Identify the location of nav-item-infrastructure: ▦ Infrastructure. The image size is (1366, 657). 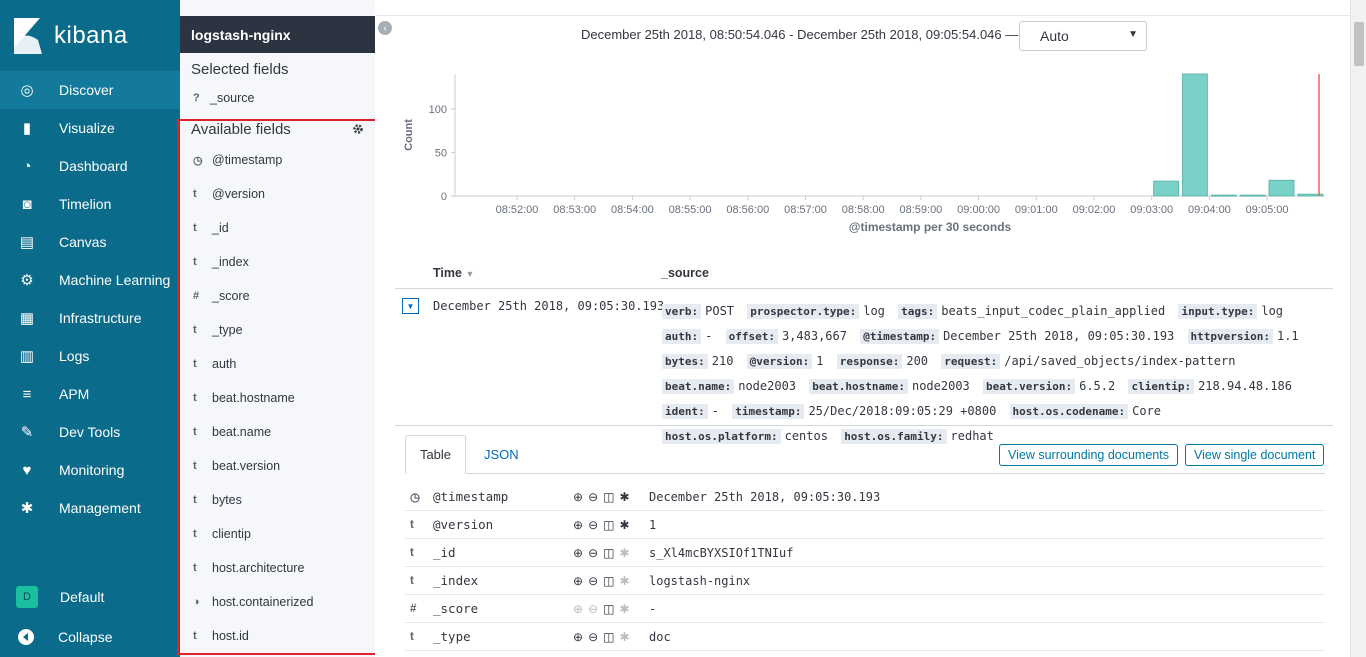
(90, 318).